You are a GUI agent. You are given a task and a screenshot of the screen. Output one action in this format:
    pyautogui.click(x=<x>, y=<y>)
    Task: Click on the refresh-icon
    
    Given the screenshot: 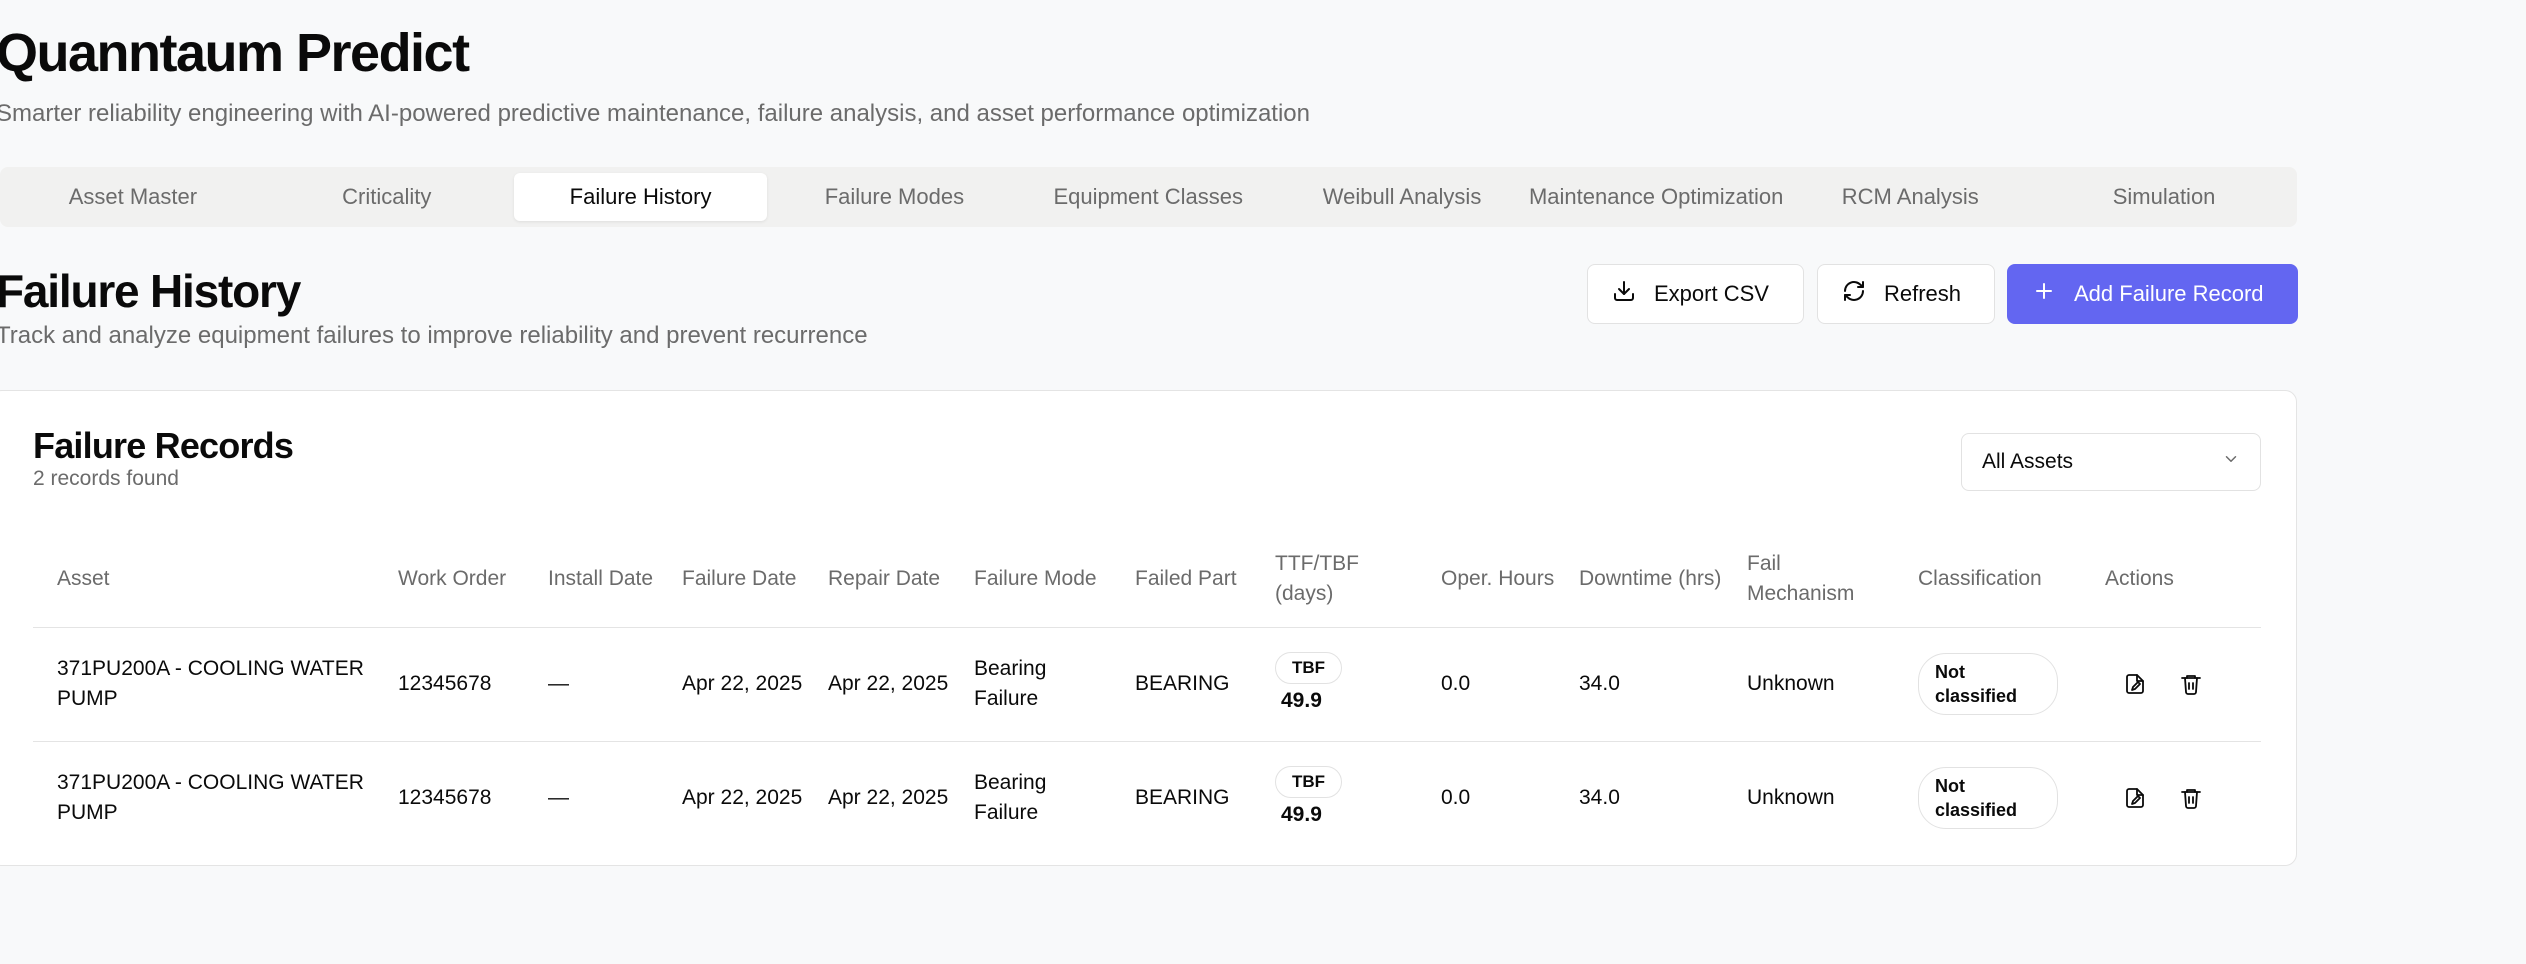 What is the action you would take?
    pyautogui.click(x=1854, y=294)
    